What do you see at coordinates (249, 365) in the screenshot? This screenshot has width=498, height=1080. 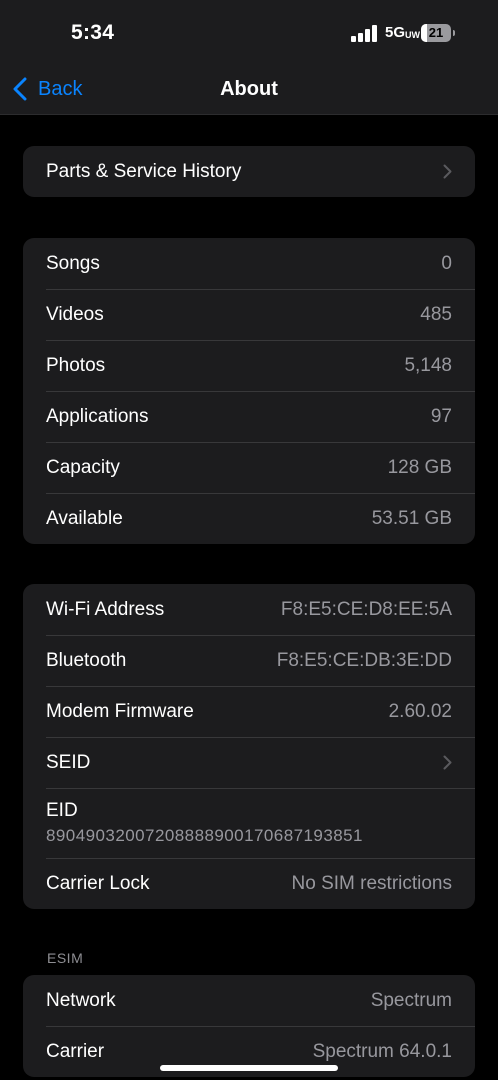 I see `row-photos: Photos 5,148` at bounding box center [249, 365].